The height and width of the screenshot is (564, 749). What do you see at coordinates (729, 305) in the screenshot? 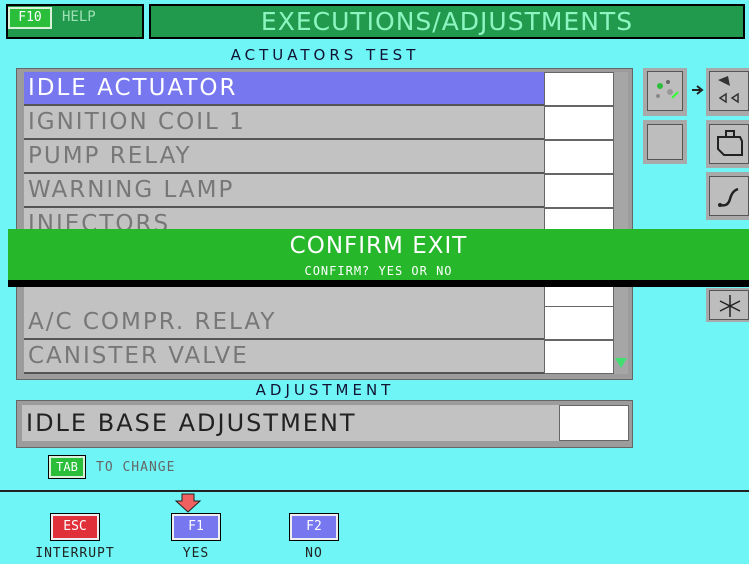
I see `fan-icon` at bounding box center [729, 305].